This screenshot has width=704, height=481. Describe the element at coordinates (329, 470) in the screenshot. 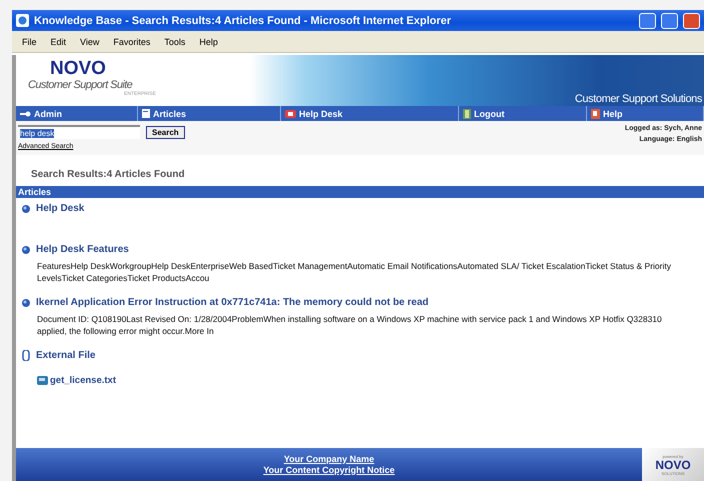

I see `copyright-link: Your Content Copyright Notice` at that location.